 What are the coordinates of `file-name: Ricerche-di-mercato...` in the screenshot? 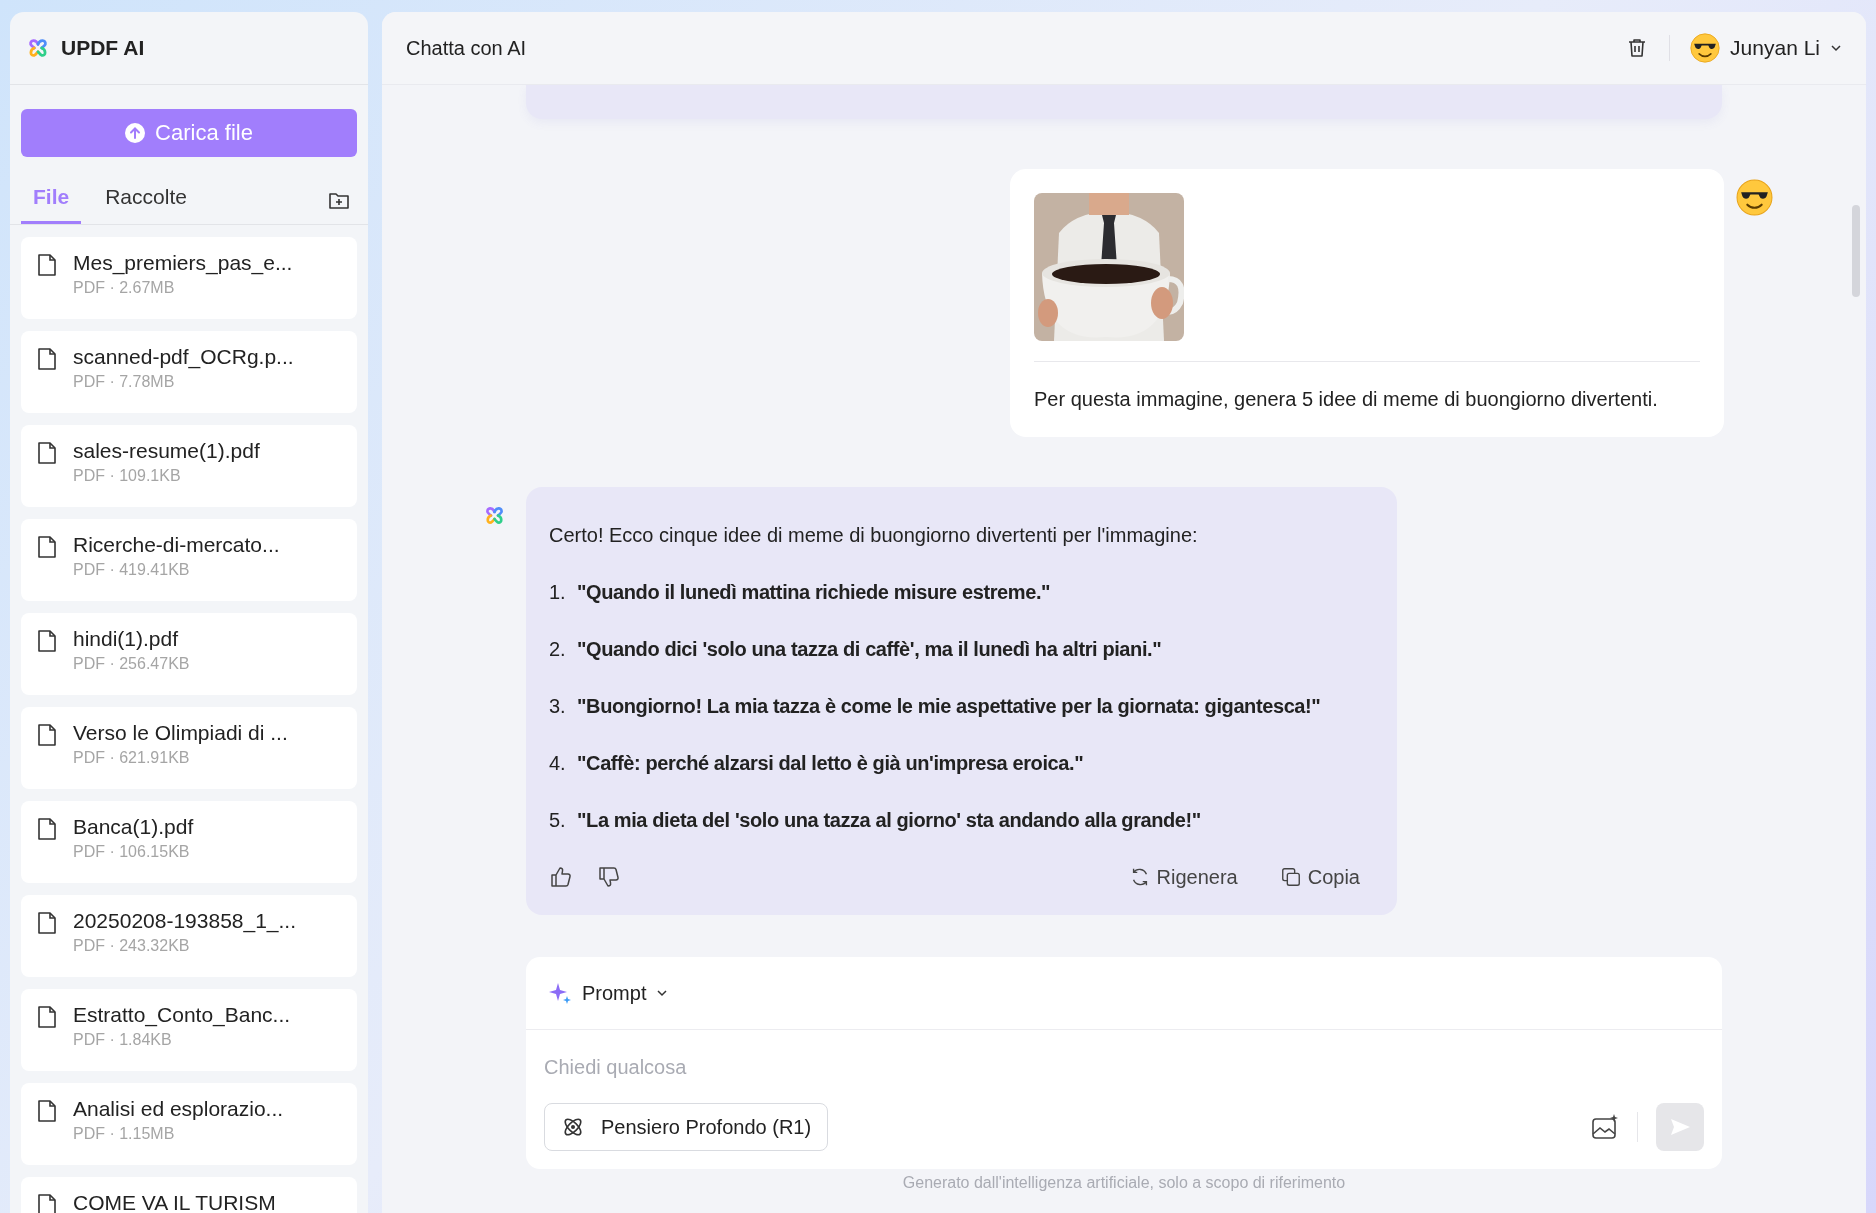 It's located at (176, 545).